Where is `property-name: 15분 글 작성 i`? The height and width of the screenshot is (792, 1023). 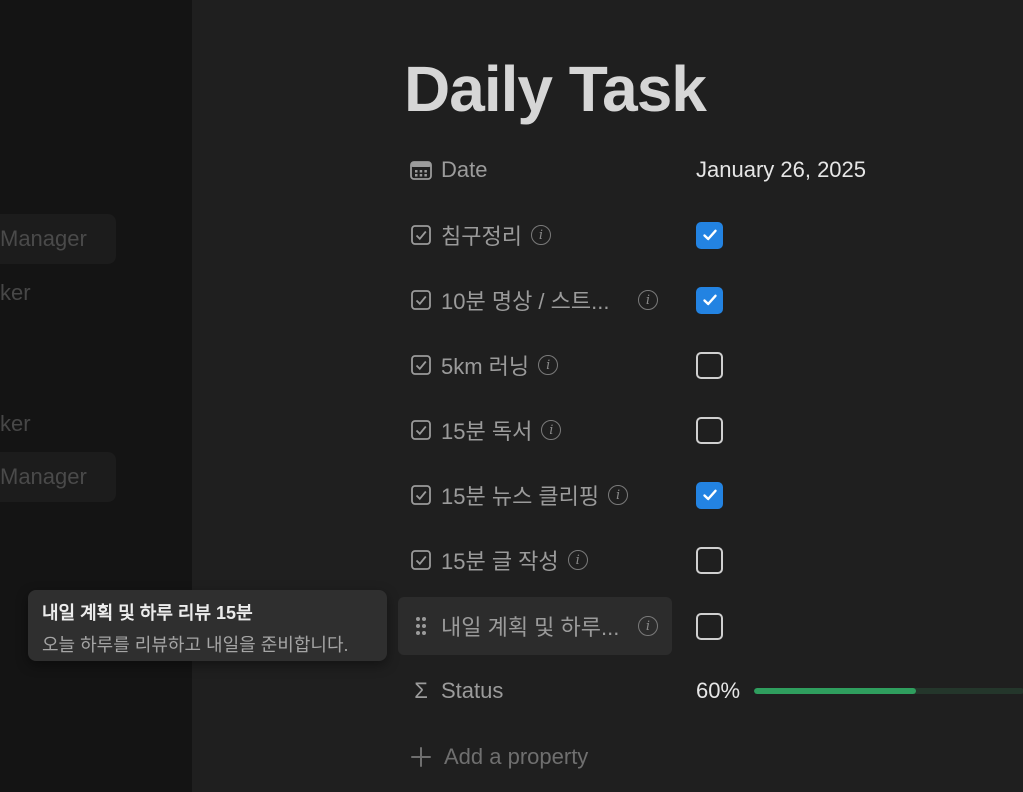 property-name: 15분 글 작성 i is located at coordinates (535, 560).